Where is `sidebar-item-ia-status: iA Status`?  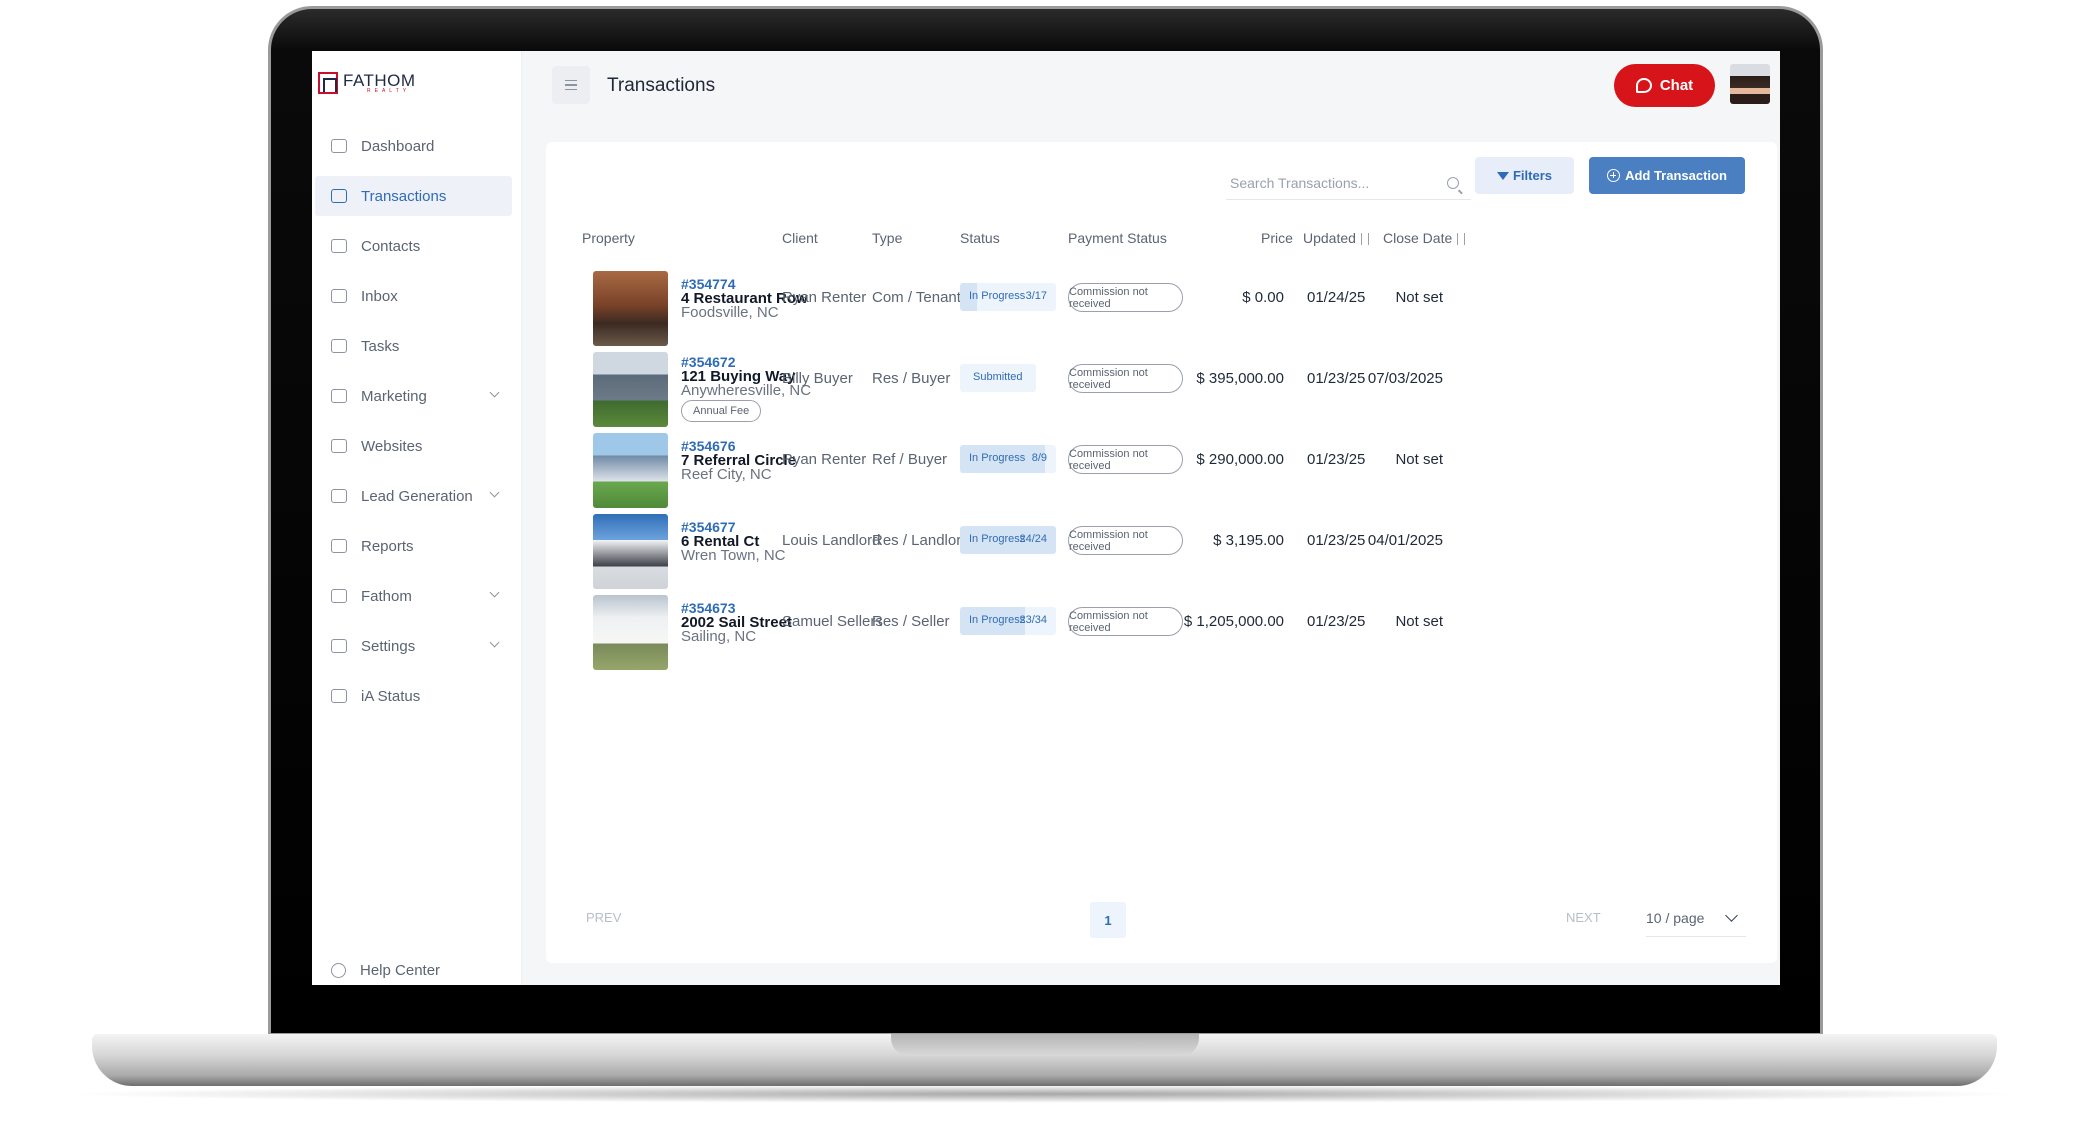
sidebar-item-ia-status: iA Status is located at coordinates (413, 696).